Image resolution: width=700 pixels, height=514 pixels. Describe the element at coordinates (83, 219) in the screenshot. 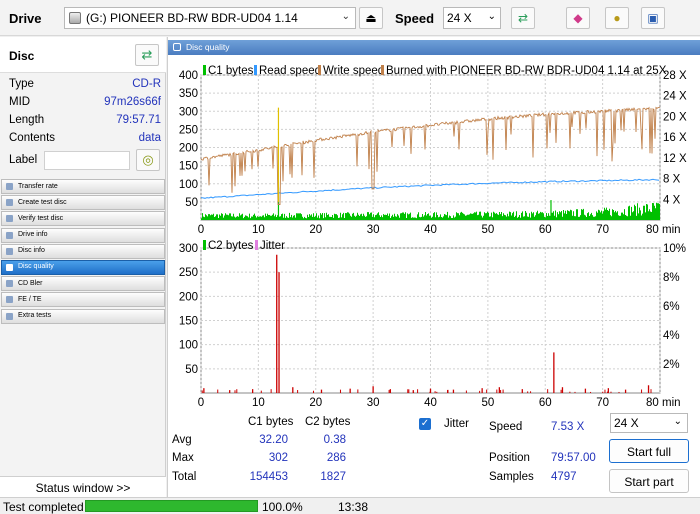

I see `nav-item-verify-test-disc: Verify test disc` at that location.